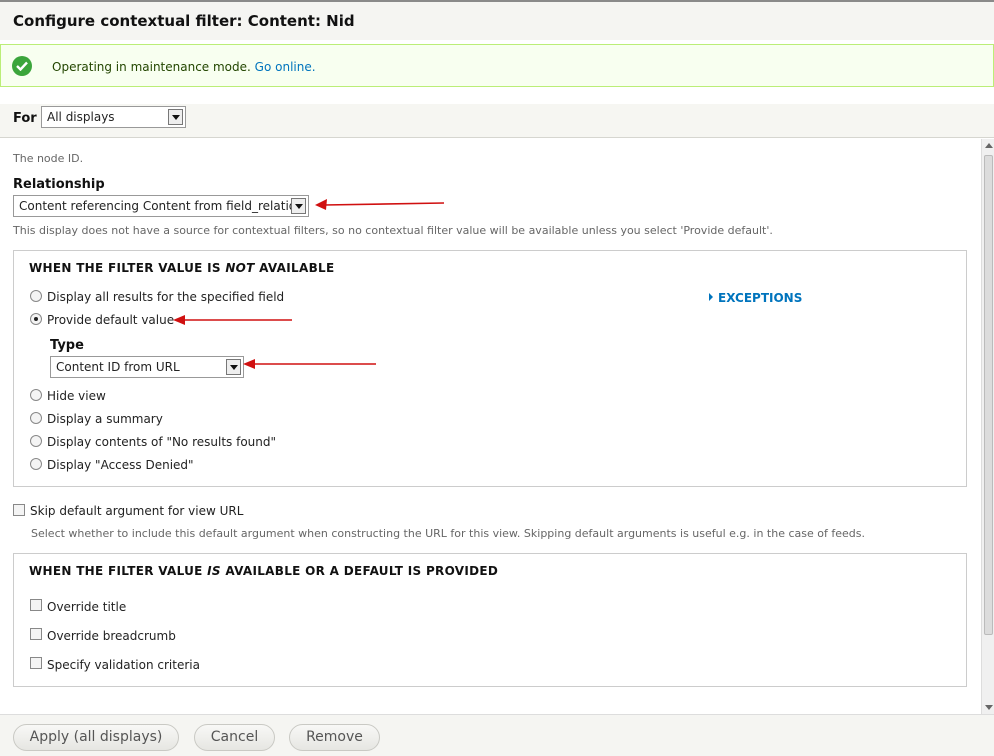 The image size is (994, 756). Describe the element at coordinates (711, 297) in the screenshot. I see `triangle-right-icon` at that location.